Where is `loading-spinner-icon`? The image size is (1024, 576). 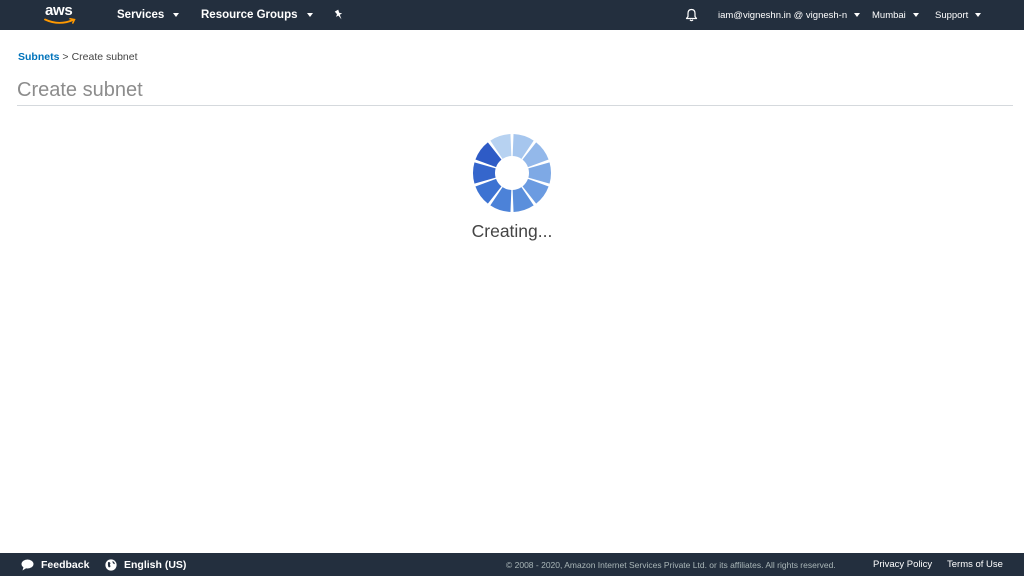
loading-spinner-icon is located at coordinates (512, 173).